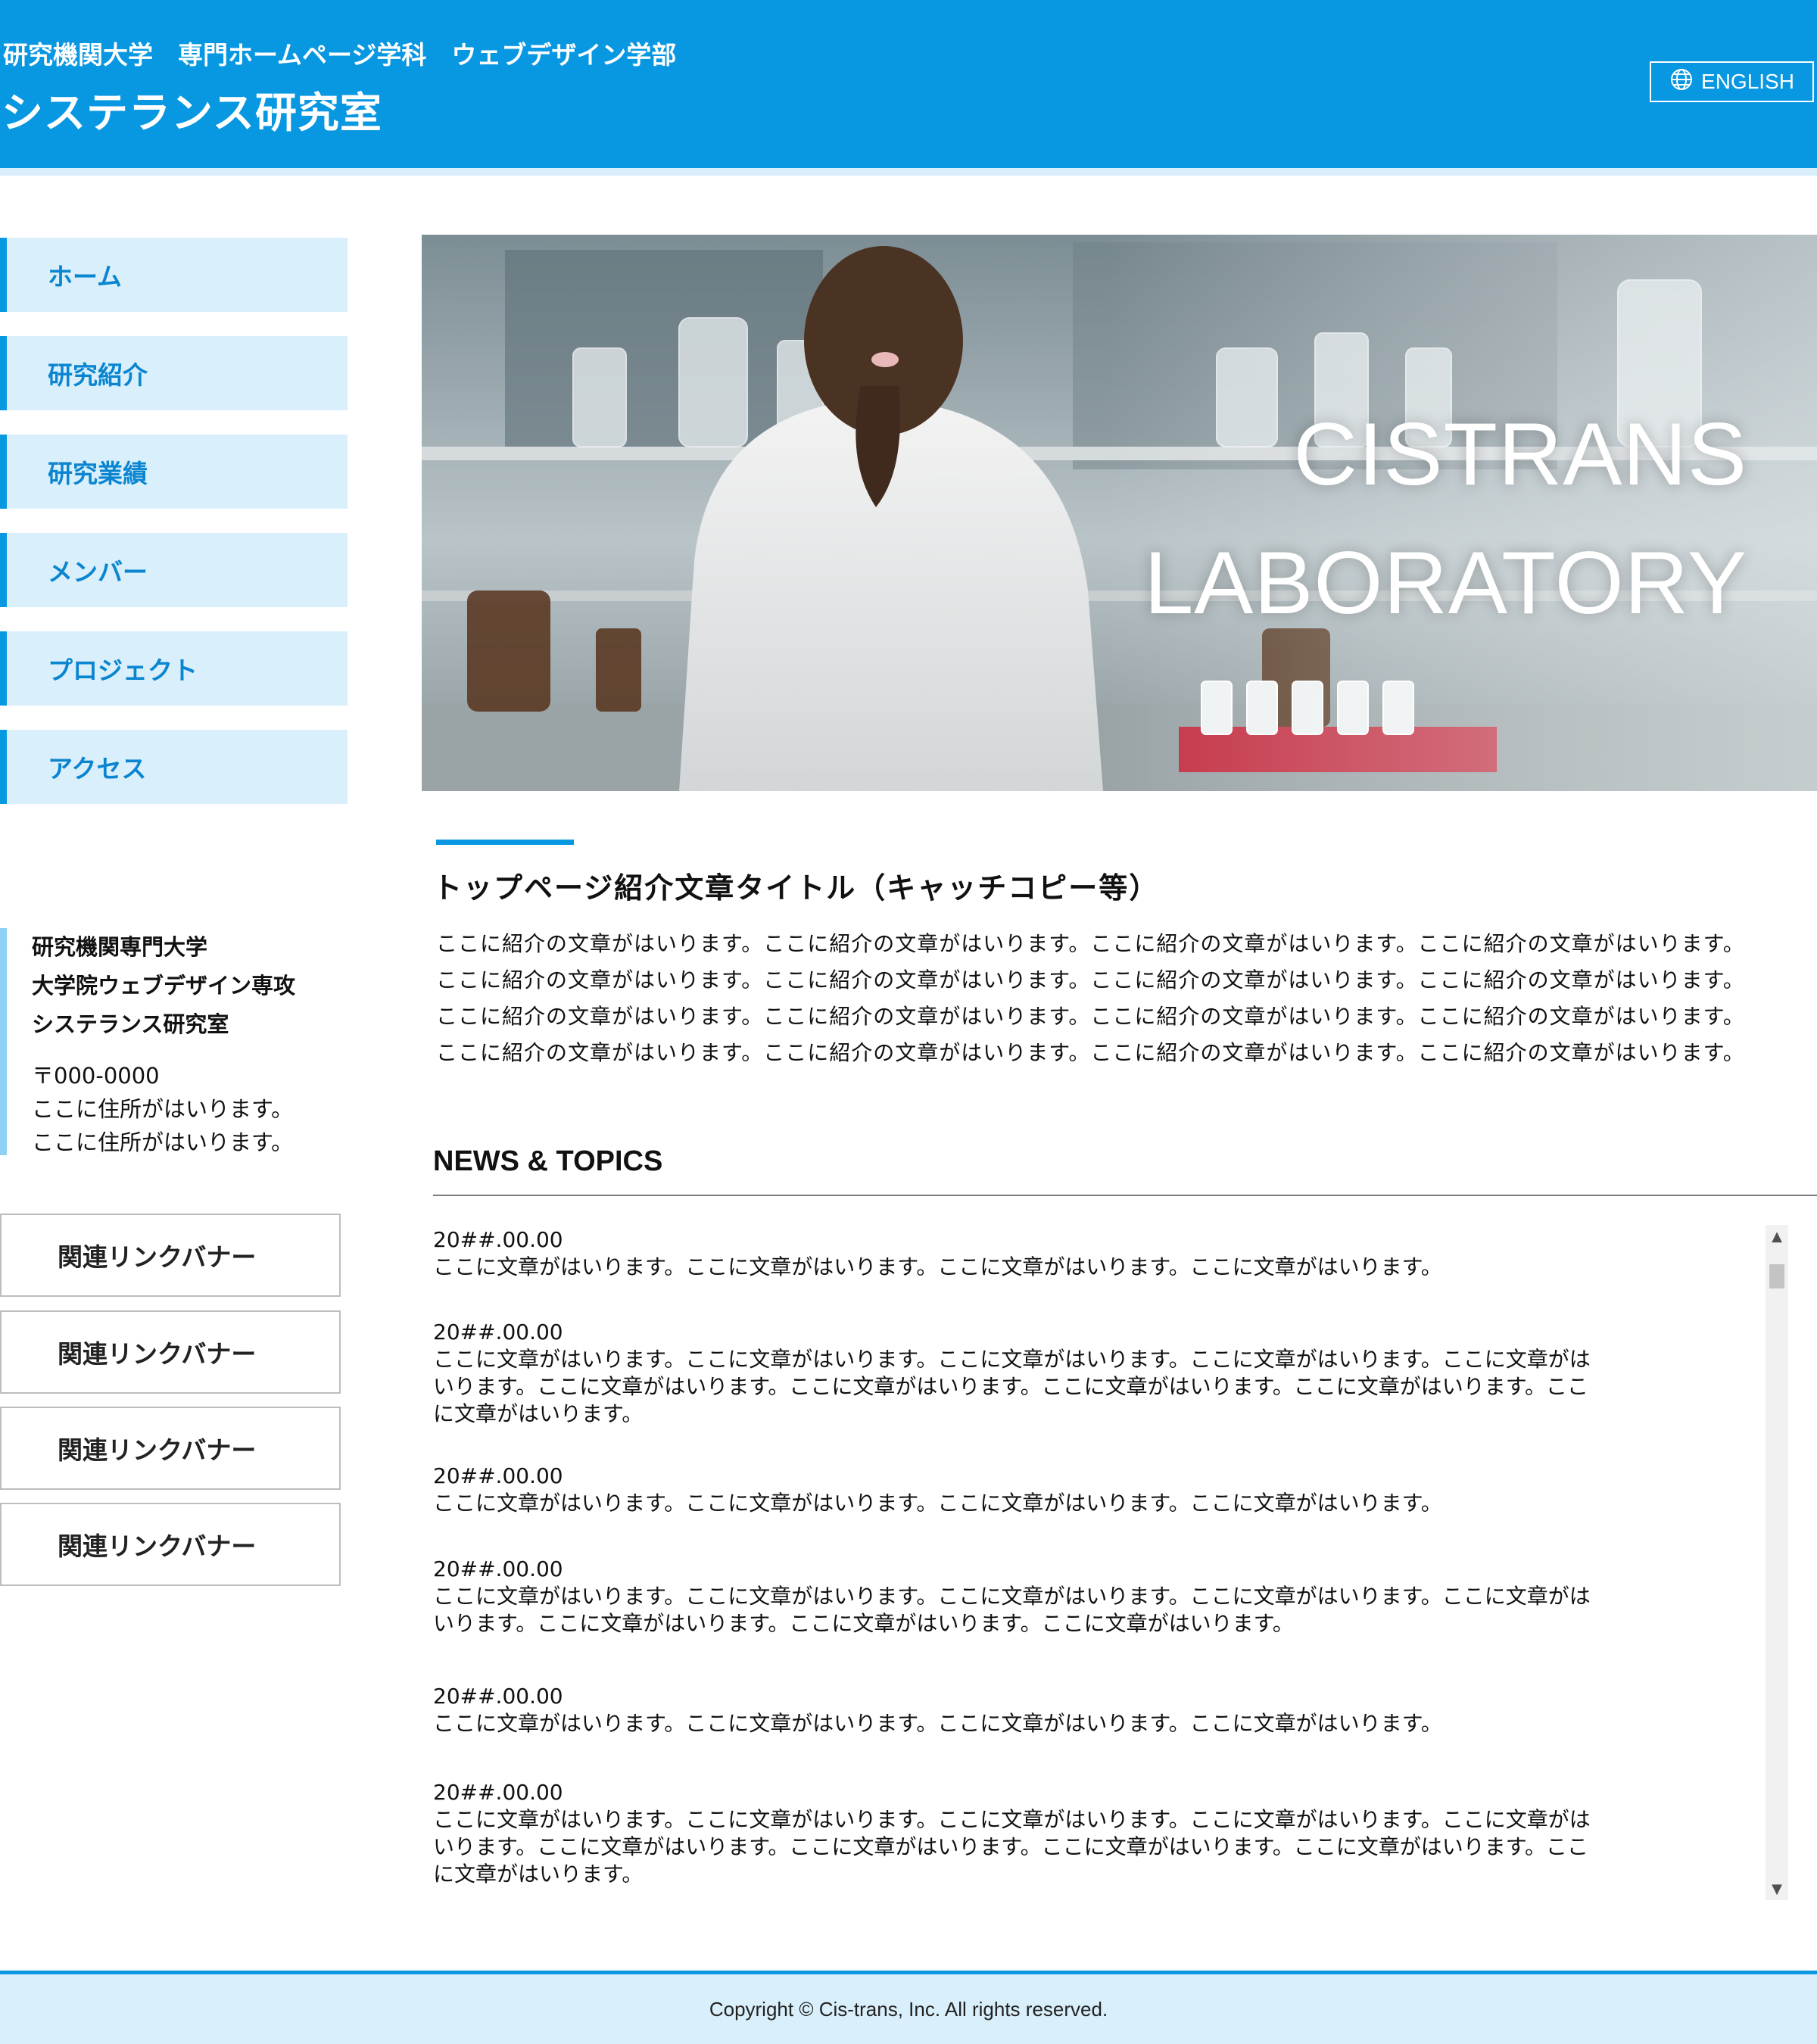 This screenshot has width=1817, height=2044. What do you see at coordinates (96, 1076) in the screenshot?
I see `address-postal: 〒000-0000` at bounding box center [96, 1076].